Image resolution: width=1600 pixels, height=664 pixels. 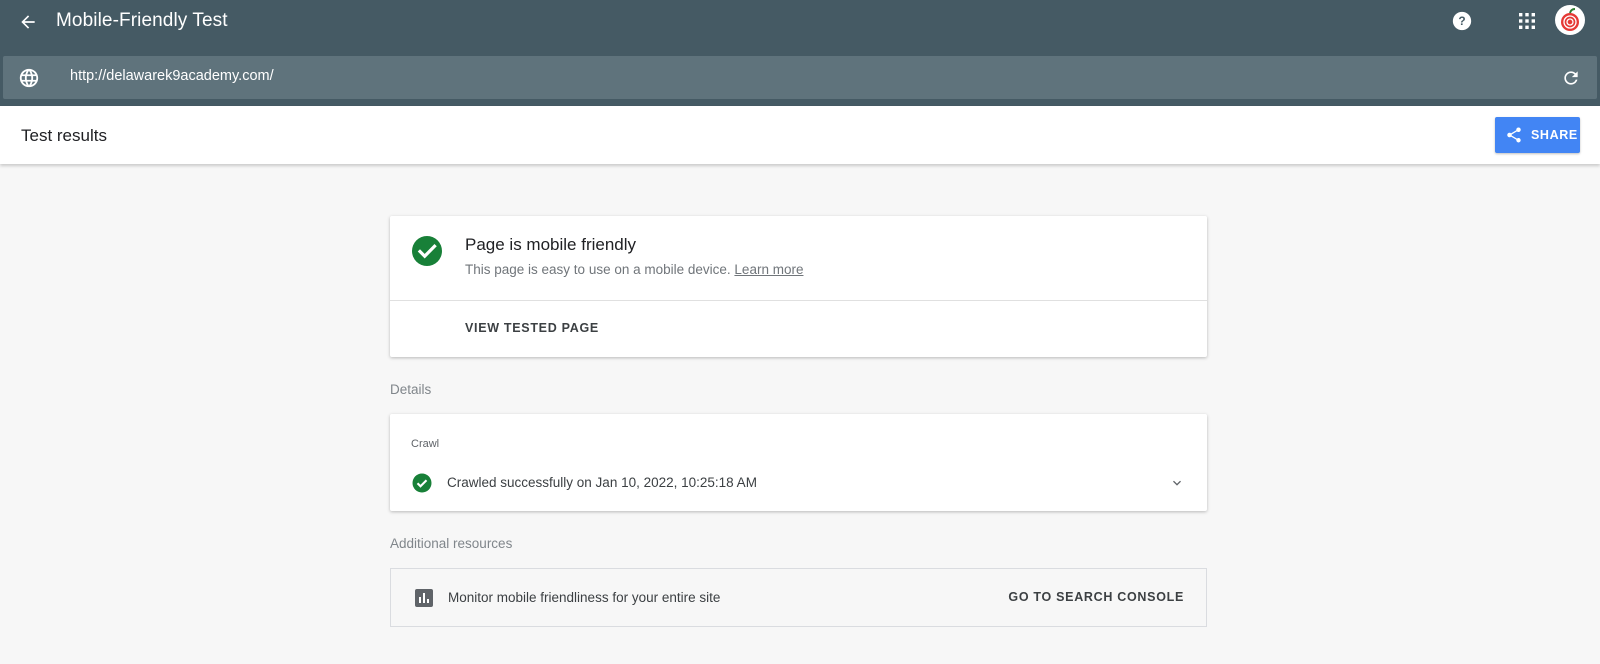 I want to click on avatar, so click(x=1570, y=20).